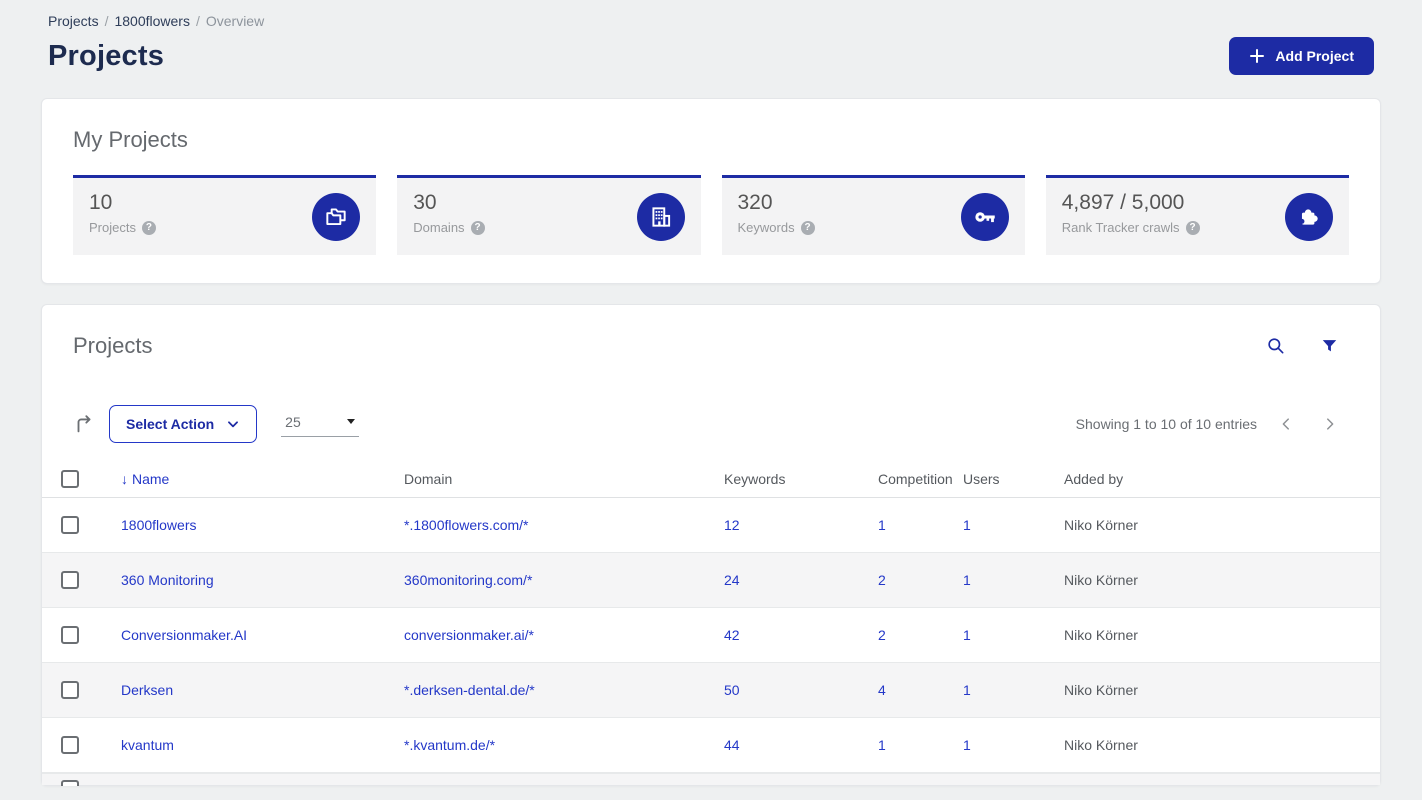 The width and height of the screenshot is (1422, 800). I want to click on stat-rank-tracker-label: Rank Tracker crawls, so click(1120, 227).